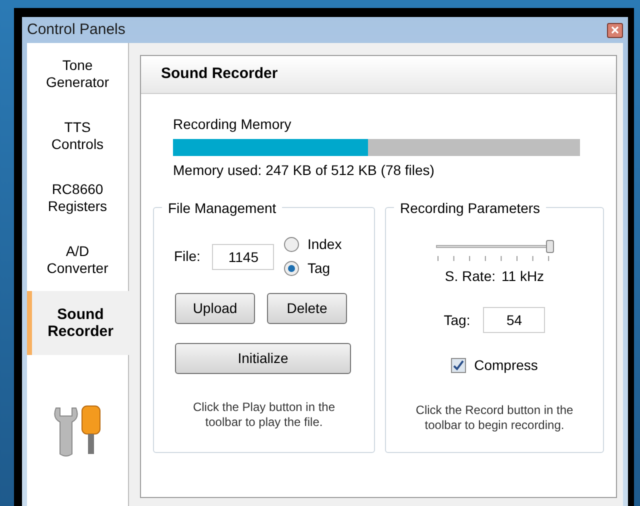 The height and width of the screenshot is (506, 640). What do you see at coordinates (215, 308) in the screenshot?
I see `action-button: Upload` at bounding box center [215, 308].